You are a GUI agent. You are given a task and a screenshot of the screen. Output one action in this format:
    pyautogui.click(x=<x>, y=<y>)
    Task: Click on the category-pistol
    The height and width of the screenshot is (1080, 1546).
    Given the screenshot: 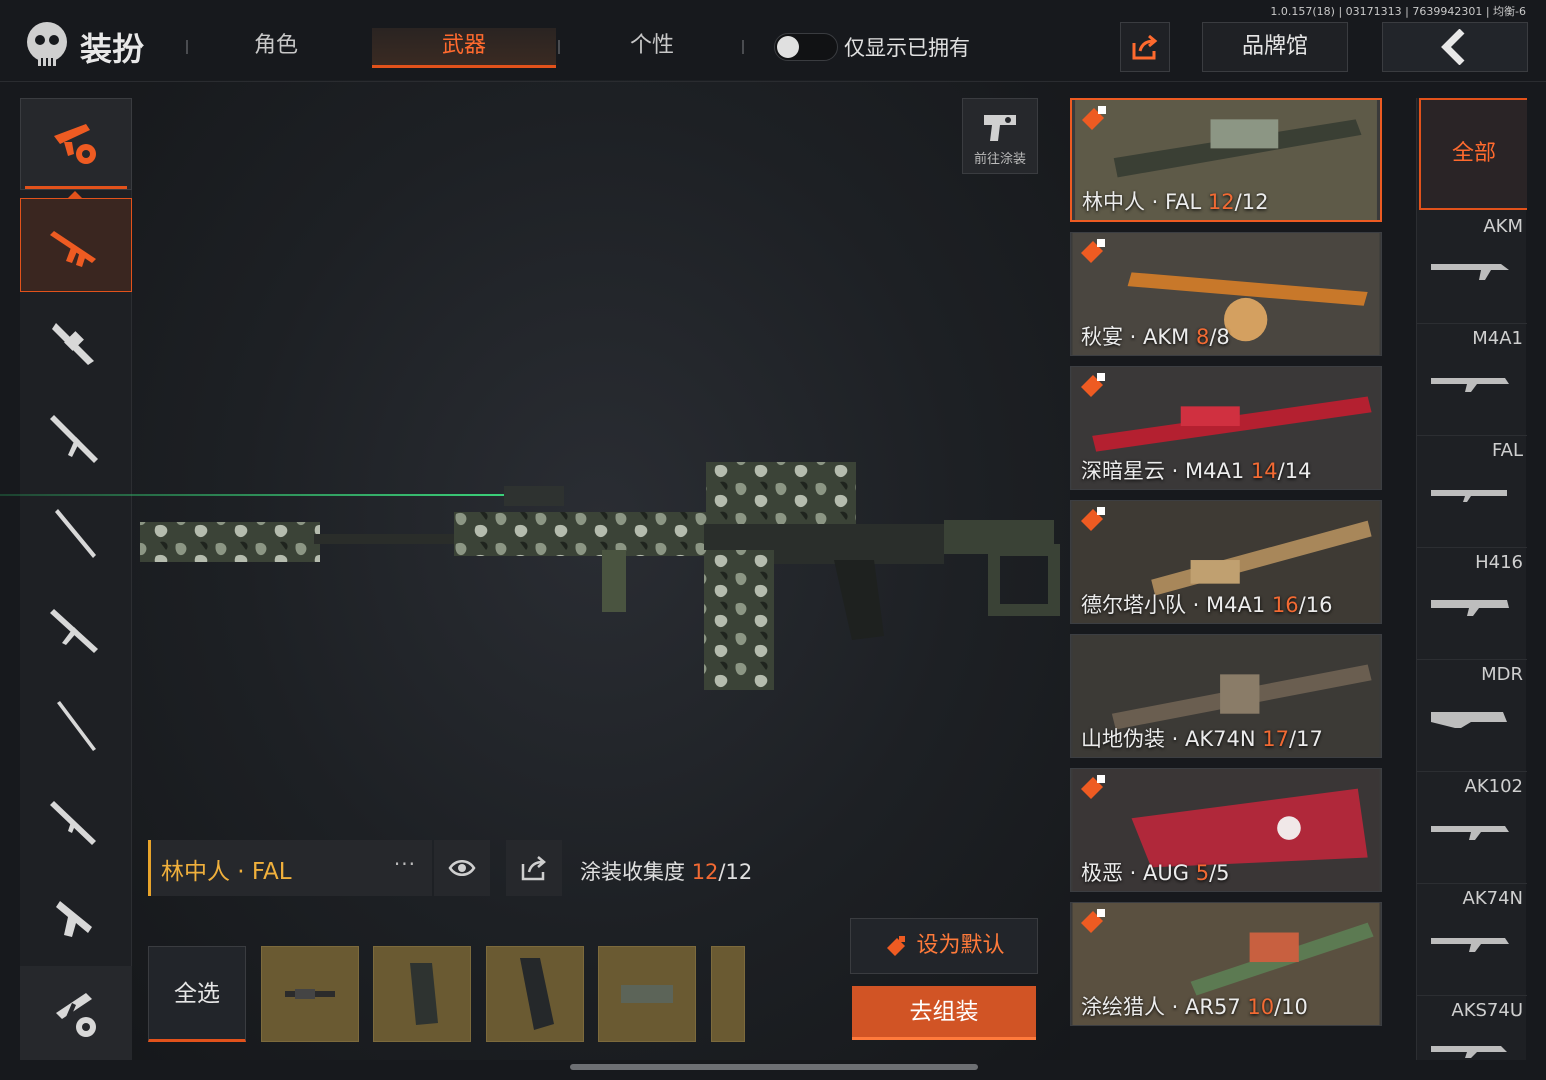 What is the action you would take?
    pyautogui.click(x=76, y=917)
    